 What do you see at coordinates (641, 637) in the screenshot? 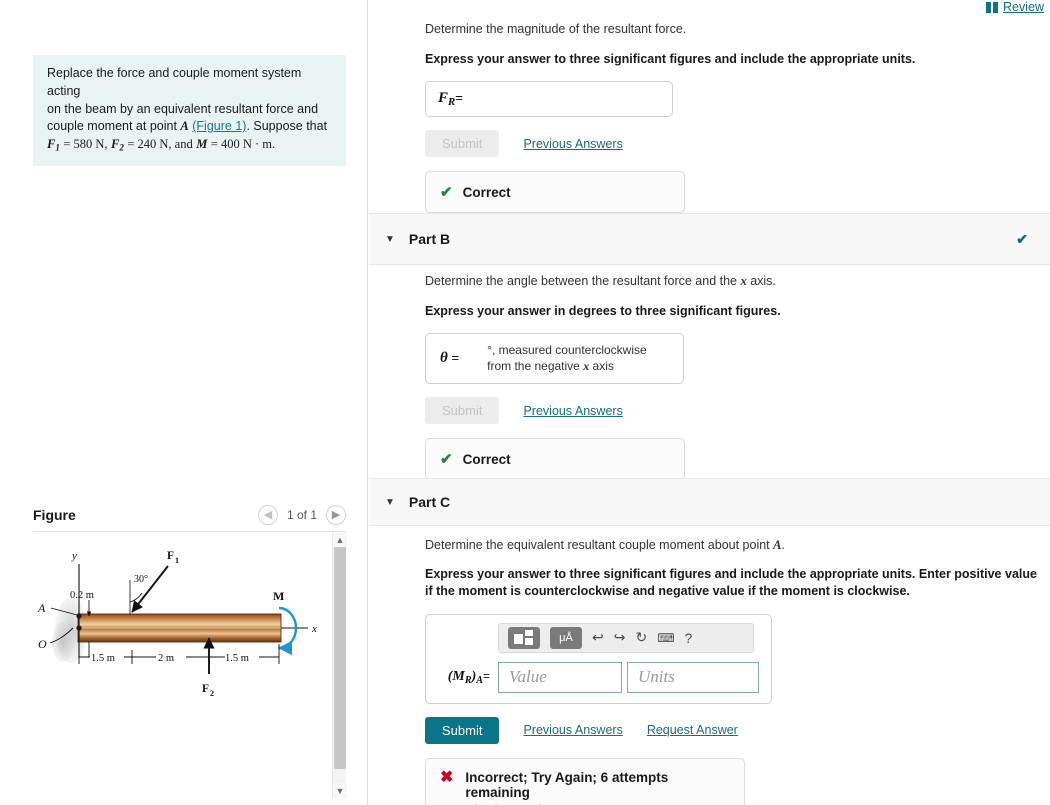
I see `reset-circular-arrow-icon: ↻` at bounding box center [641, 637].